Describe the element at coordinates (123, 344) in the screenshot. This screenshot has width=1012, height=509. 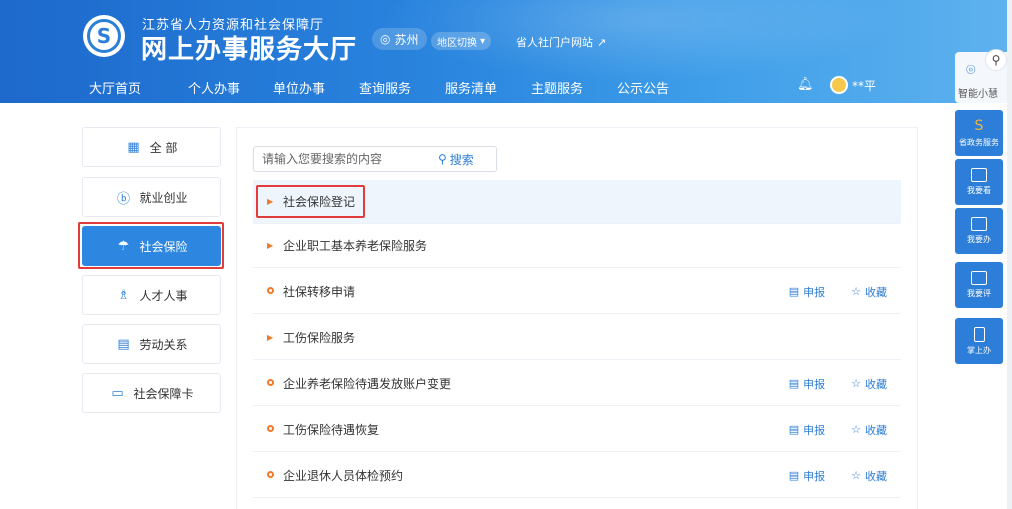
I see `document-icon: ▤` at that location.